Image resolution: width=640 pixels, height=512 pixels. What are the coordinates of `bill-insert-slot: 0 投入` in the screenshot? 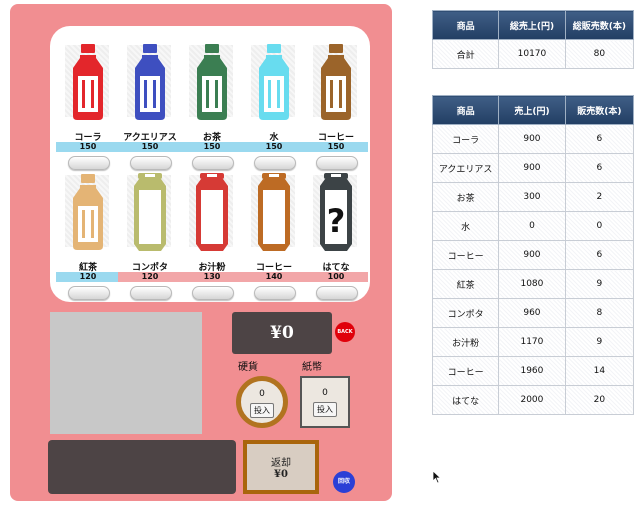 It's located at (325, 402).